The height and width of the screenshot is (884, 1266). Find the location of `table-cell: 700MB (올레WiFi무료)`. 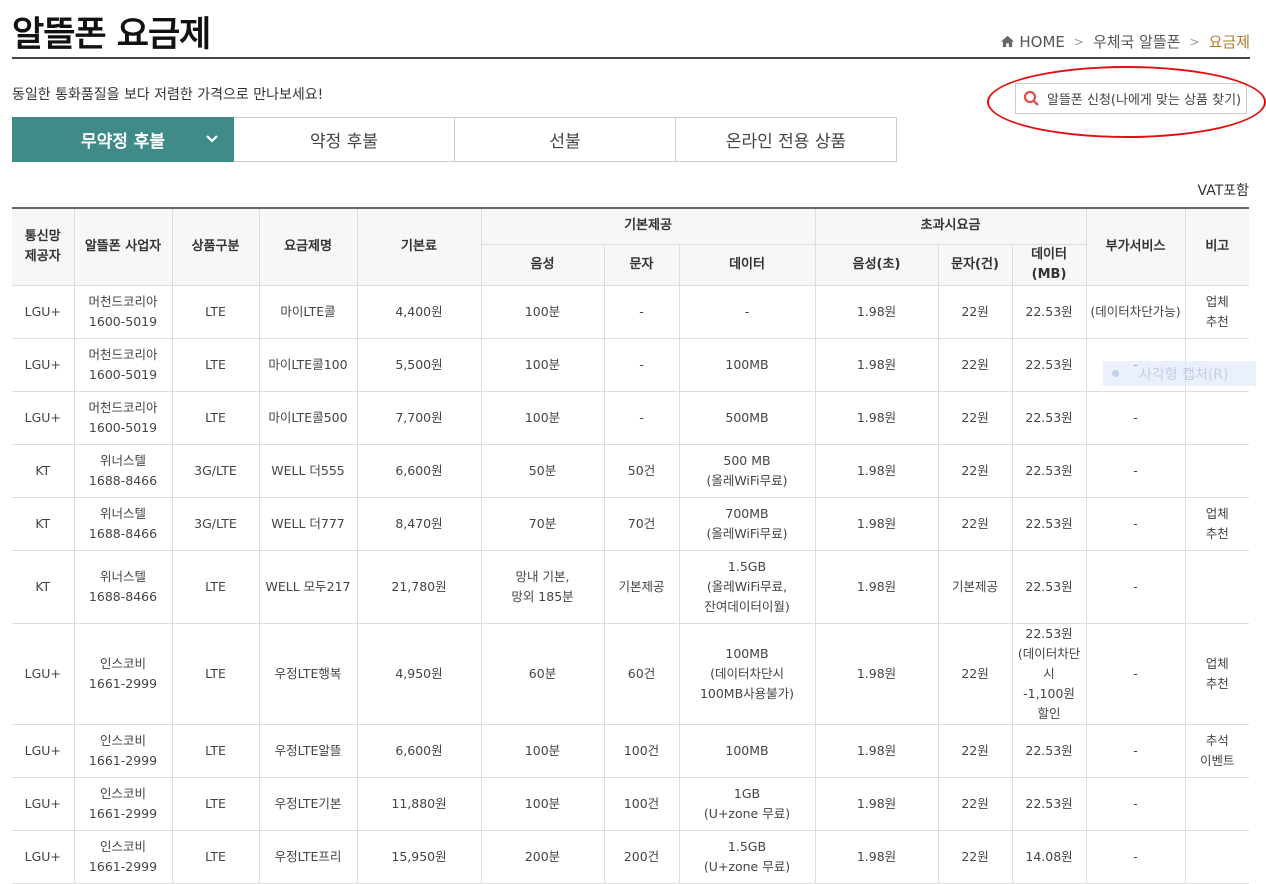

table-cell: 700MB (올레WiFi무료) is located at coordinates (747, 523).